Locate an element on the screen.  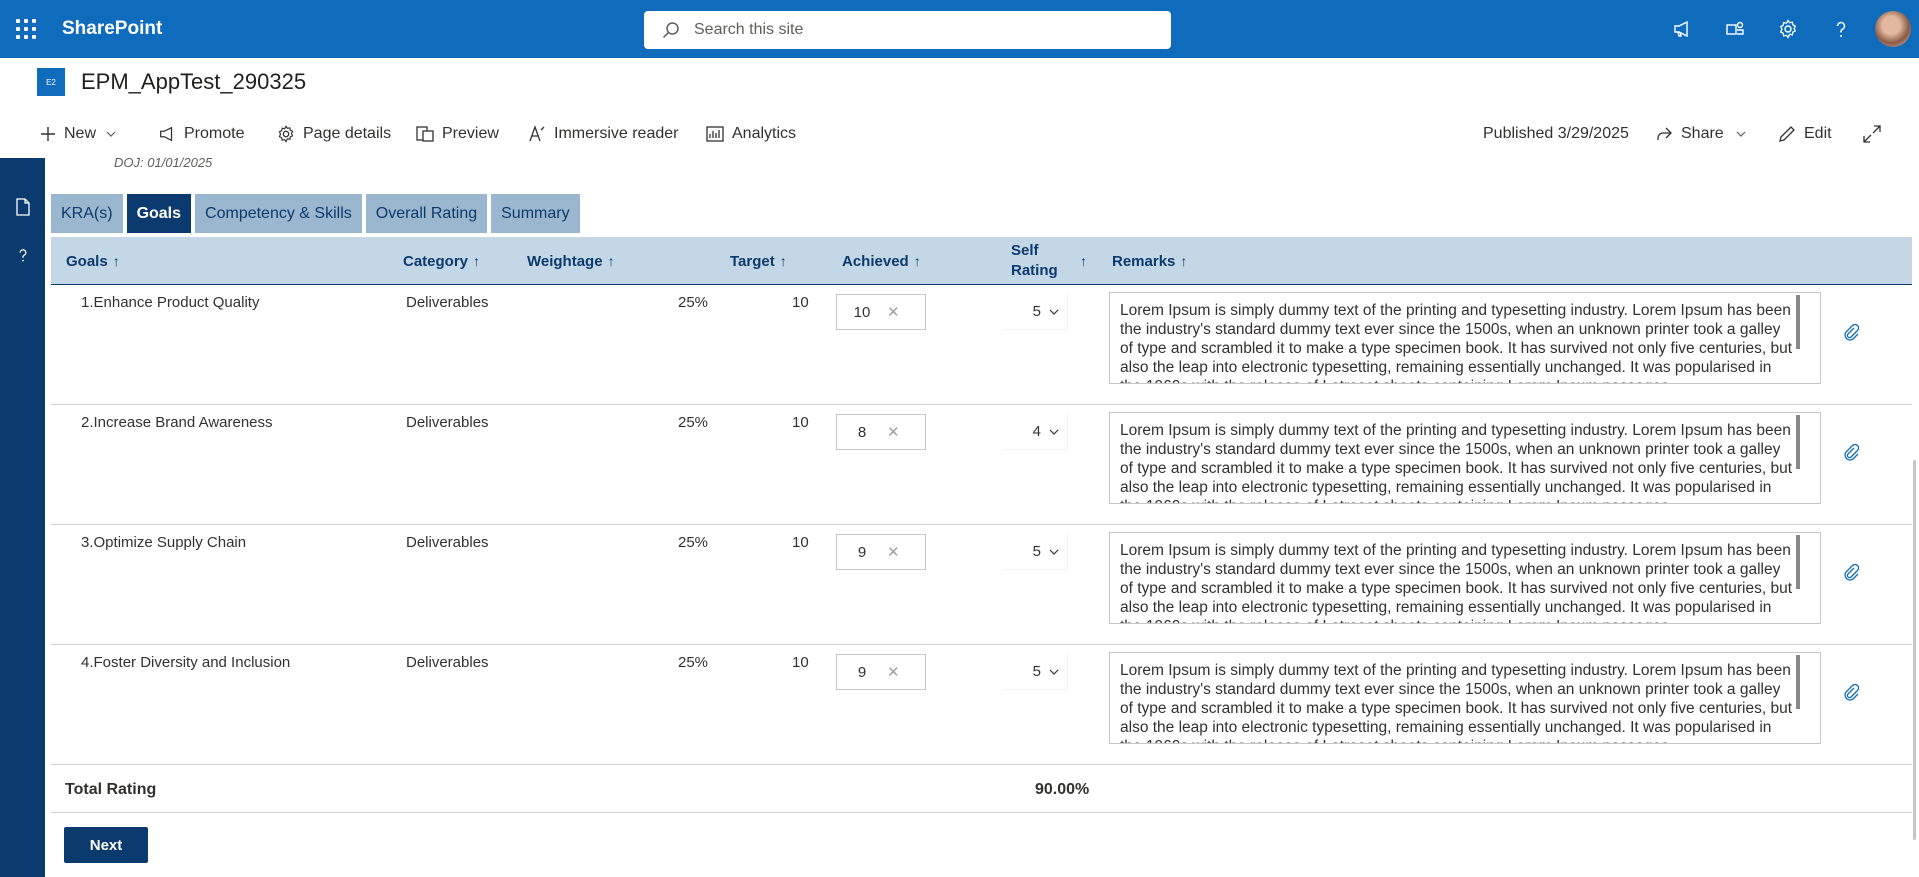
col-achieved: Achieved ↑ is located at coordinates (881, 261).